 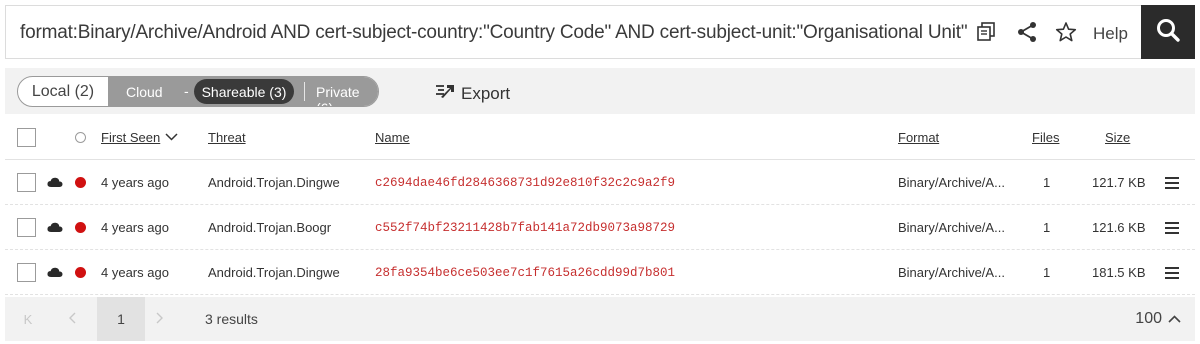 What do you see at coordinates (1174, 319) in the screenshot?
I see `chevron-up-icon` at bounding box center [1174, 319].